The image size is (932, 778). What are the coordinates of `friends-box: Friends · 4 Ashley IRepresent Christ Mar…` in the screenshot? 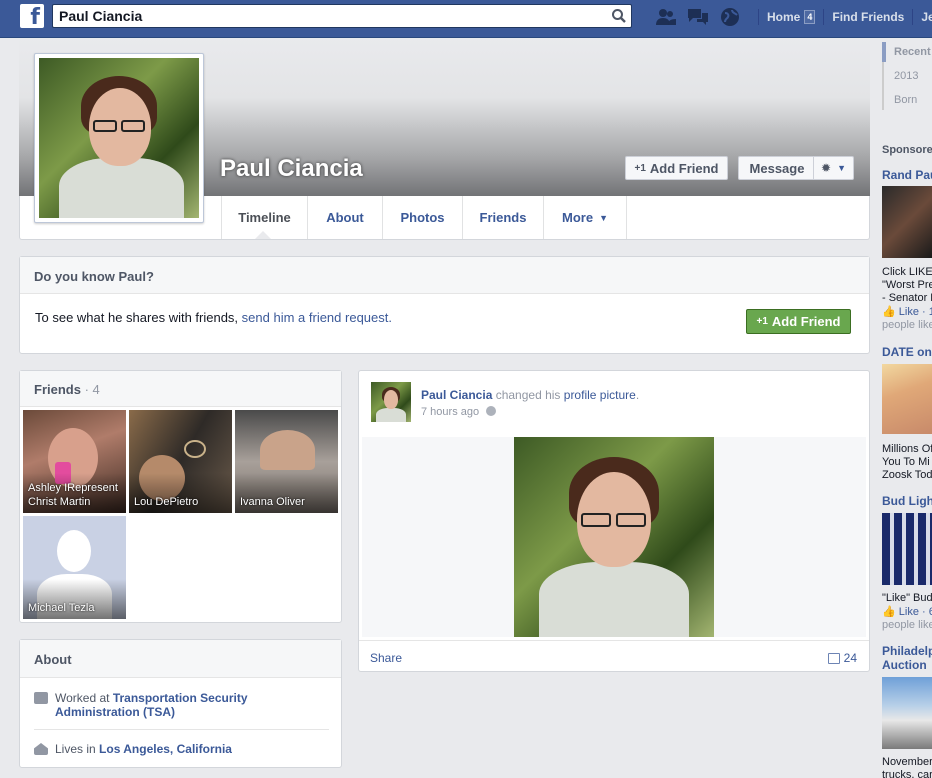 It's located at (180, 496).